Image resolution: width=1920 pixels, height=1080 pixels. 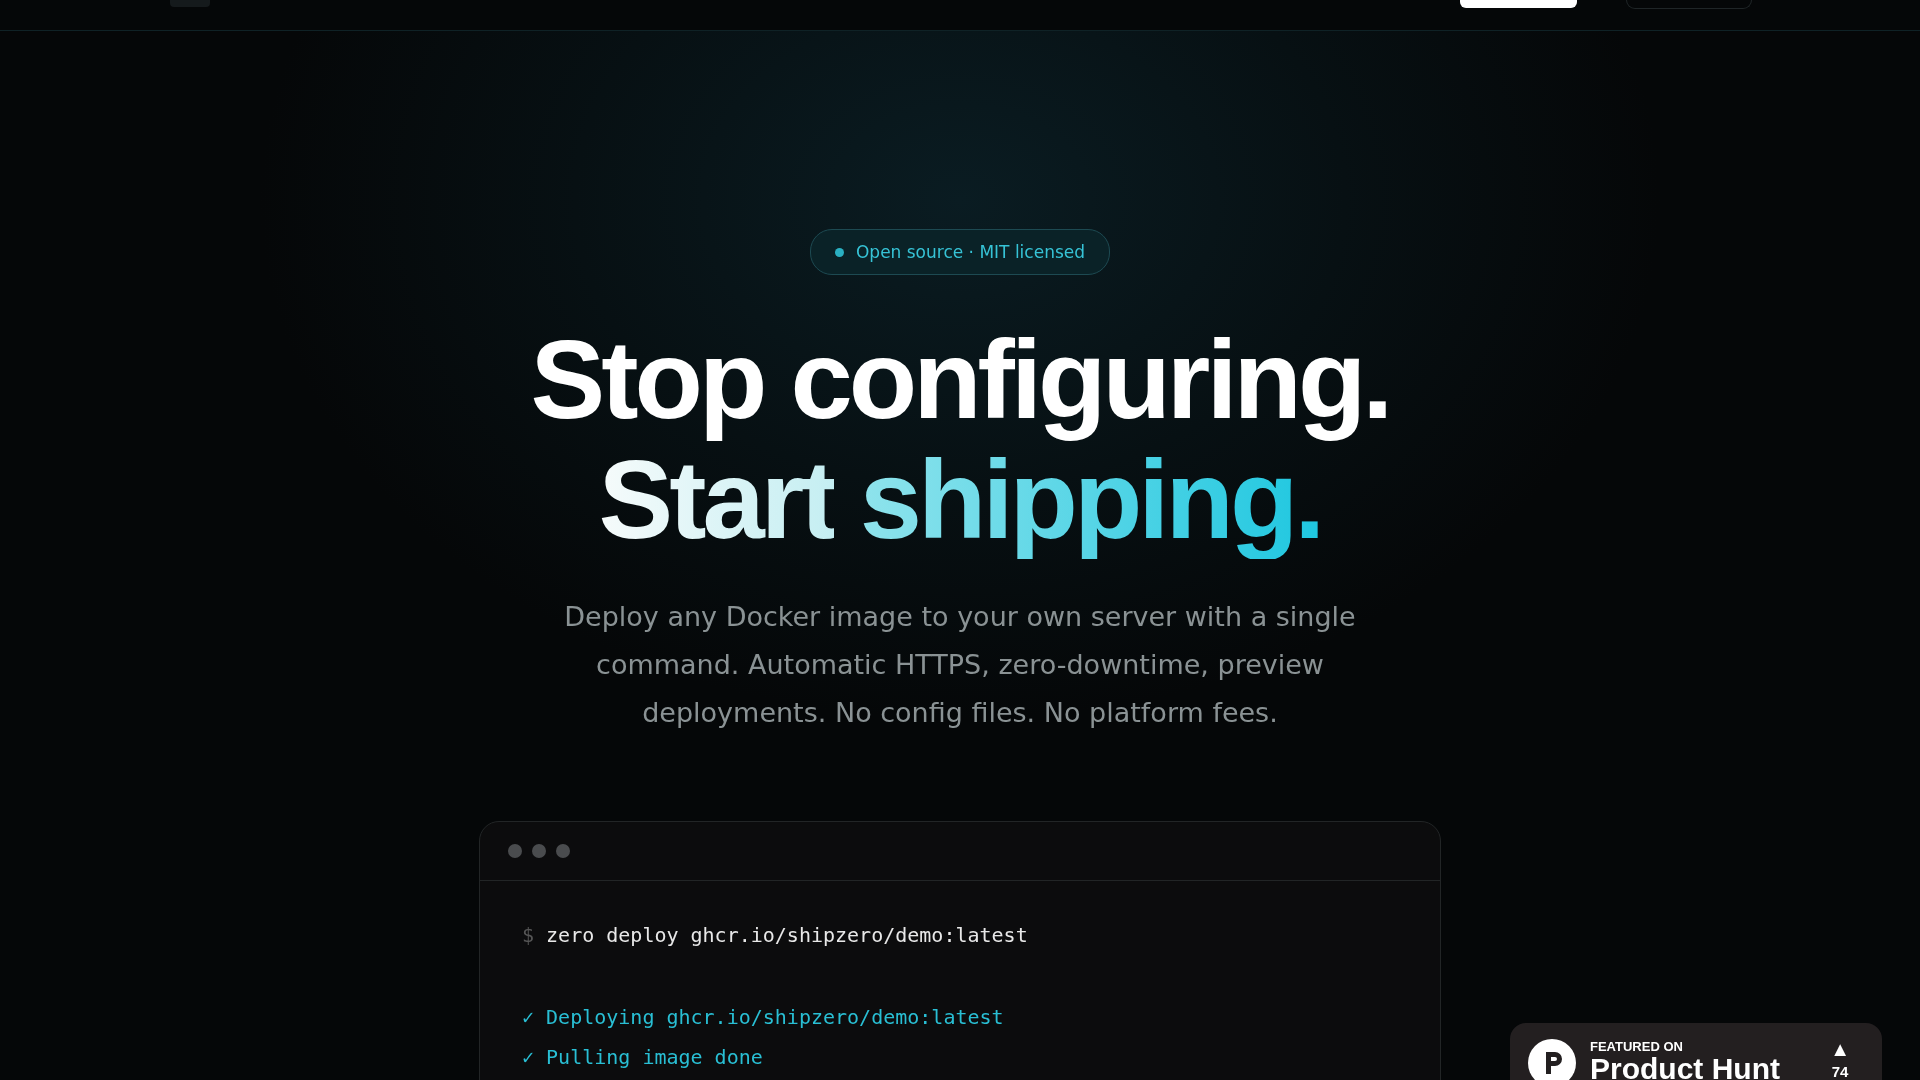 What do you see at coordinates (654, 1057) in the screenshot?
I see `terminal-output: Pulling image done` at bounding box center [654, 1057].